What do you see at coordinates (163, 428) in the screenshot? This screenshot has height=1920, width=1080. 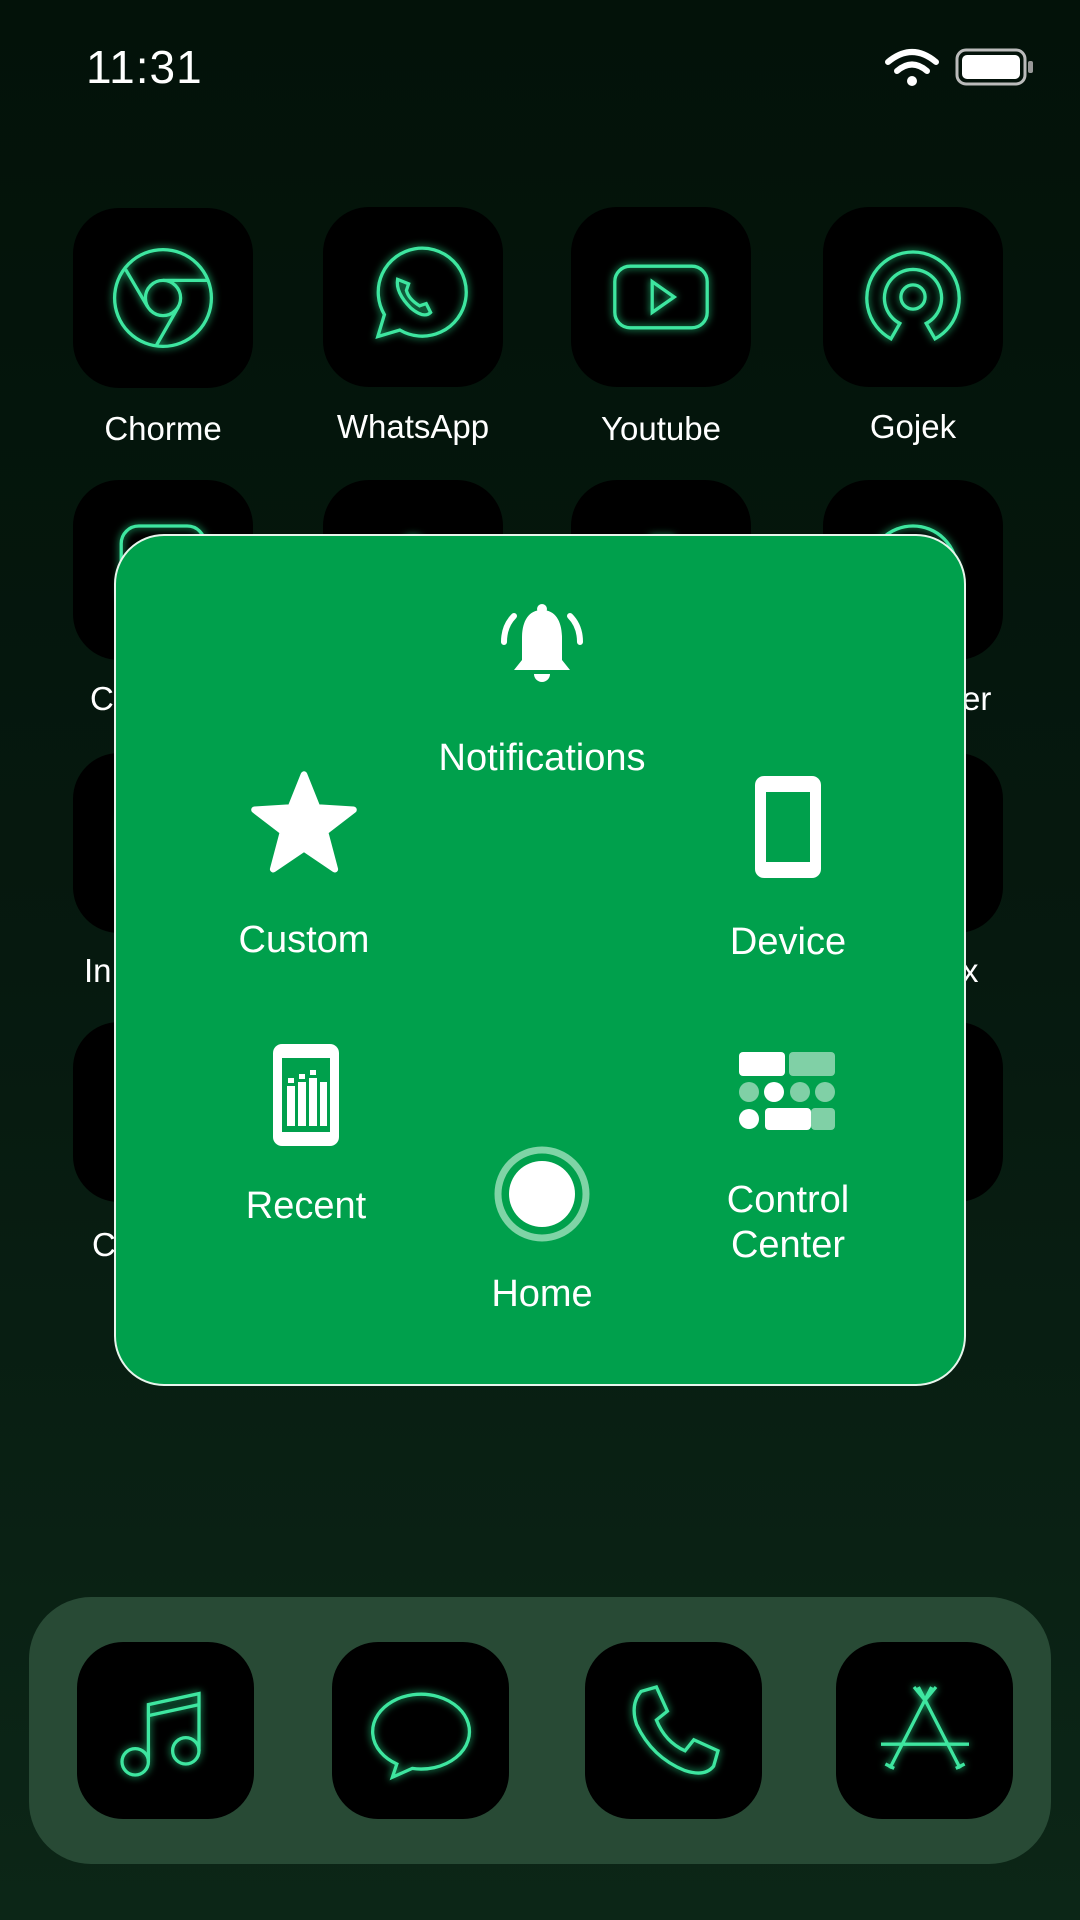 I see `app-label: Chorme` at bounding box center [163, 428].